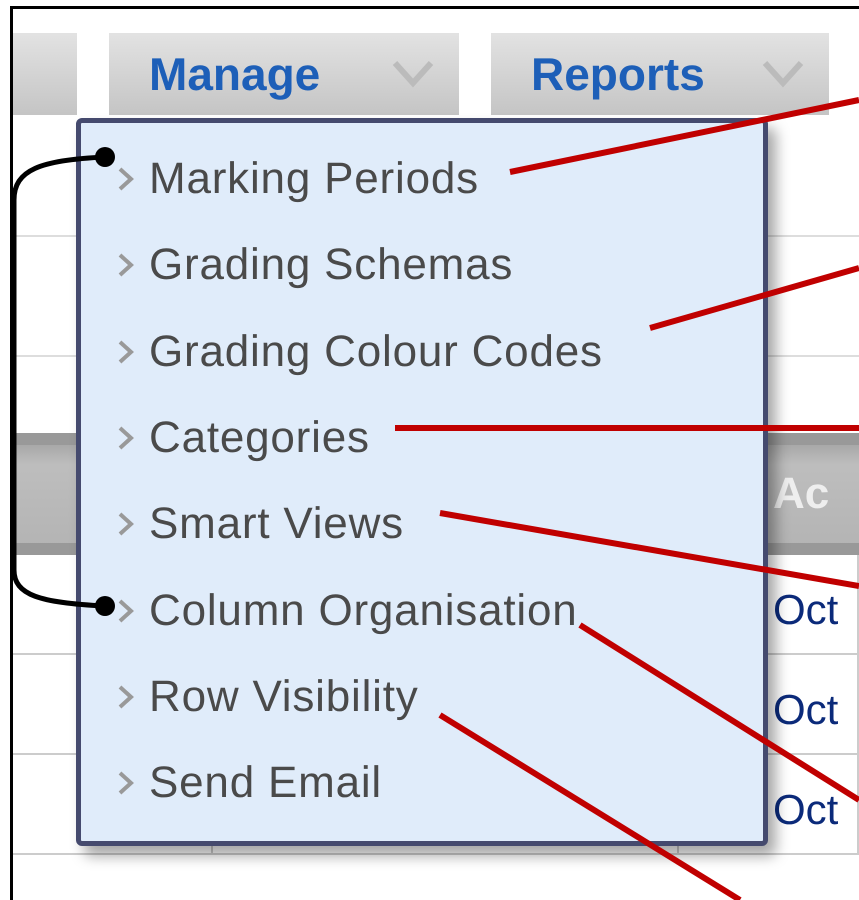 Image resolution: width=859 pixels, height=900 pixels. Describe the element at coordinates (422, 438) in the screenshot. I see `menu-item: Categories` at that location.